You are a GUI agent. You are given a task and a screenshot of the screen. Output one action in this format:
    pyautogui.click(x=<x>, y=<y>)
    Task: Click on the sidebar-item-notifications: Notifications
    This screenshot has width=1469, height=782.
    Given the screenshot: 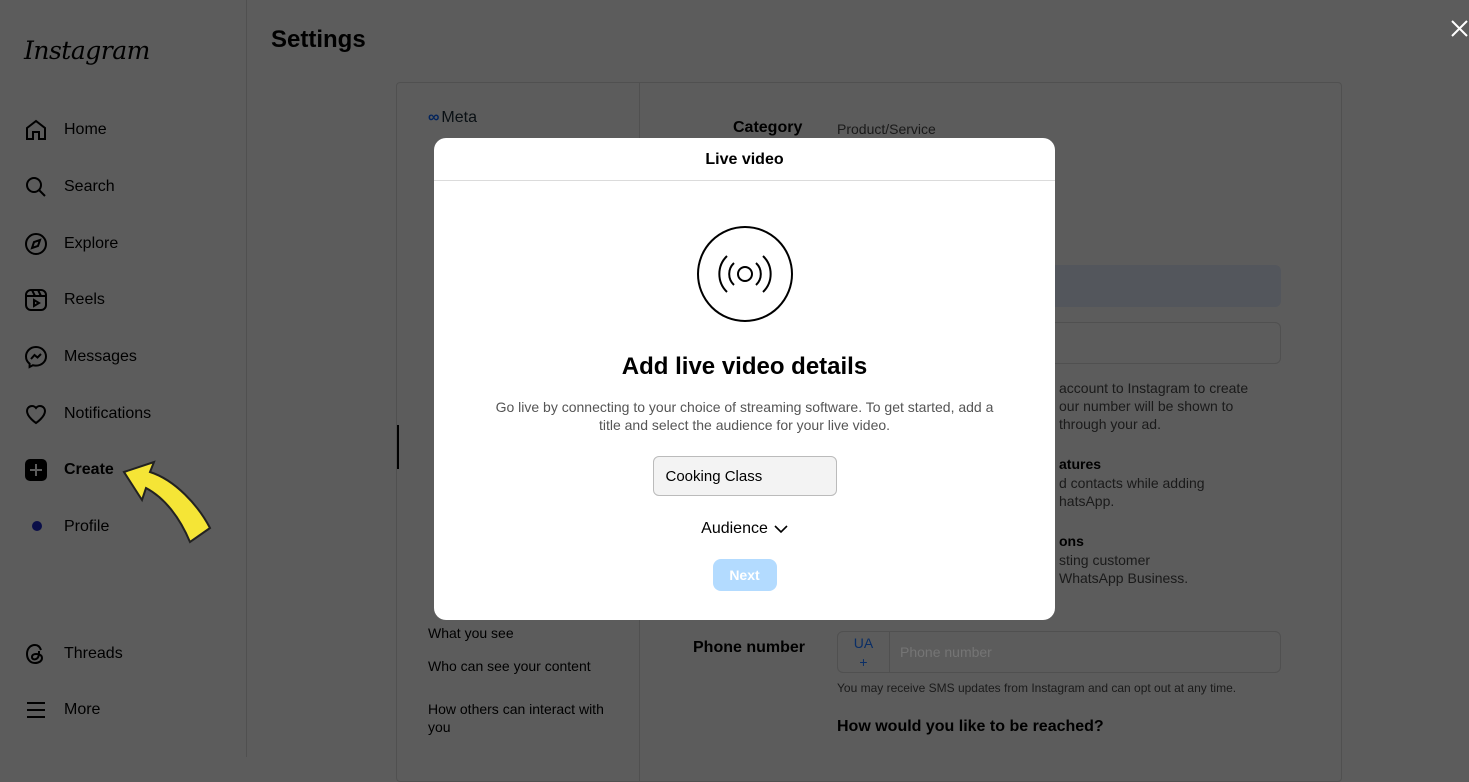 What is the action you would take?
    pyautogui.click(x=87, y=414)
    